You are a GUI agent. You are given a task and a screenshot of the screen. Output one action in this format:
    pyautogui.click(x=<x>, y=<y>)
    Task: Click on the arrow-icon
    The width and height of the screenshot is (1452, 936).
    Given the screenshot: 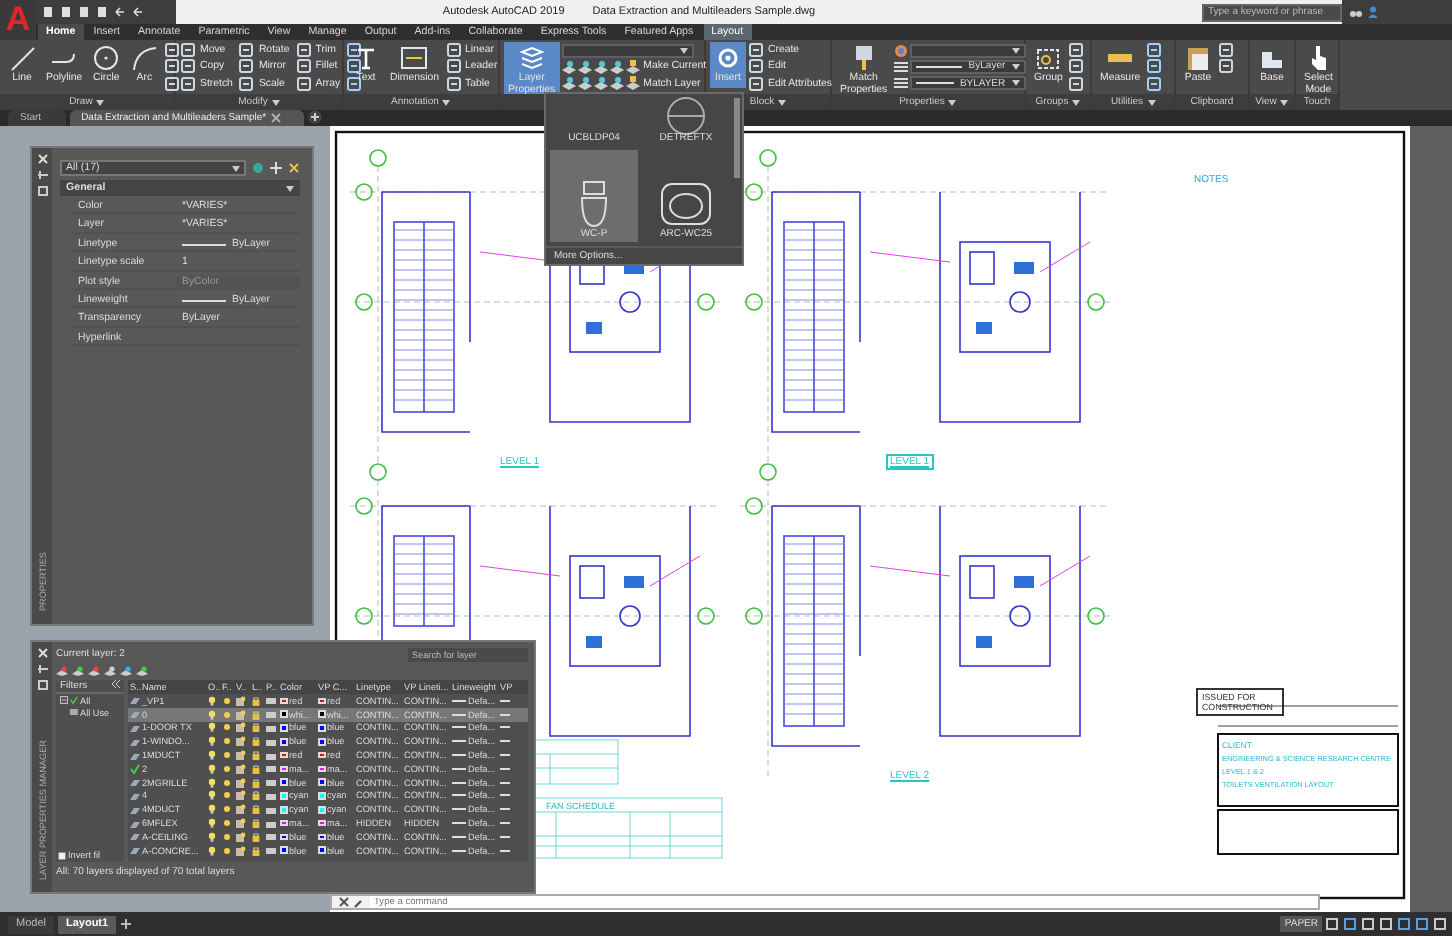 What is the action you would take?
    pyautogui.click(x=138, y=12)
    